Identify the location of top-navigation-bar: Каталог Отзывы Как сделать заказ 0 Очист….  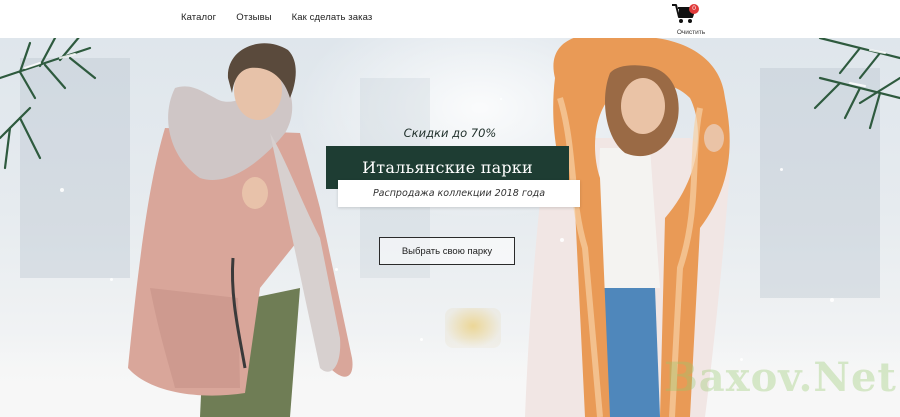
(450, 19).